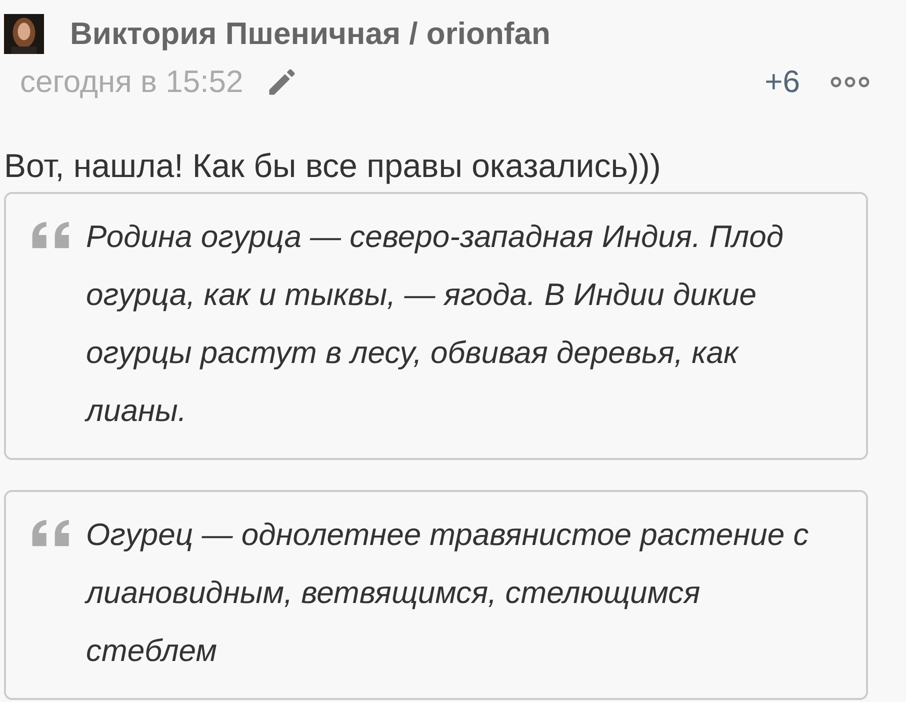  What do you see at coordinates (333, 166) in the screenshot?
I see `post-text: Вот, нашла! Как бы все правы оказались)))` at bounding box center [333, 166].